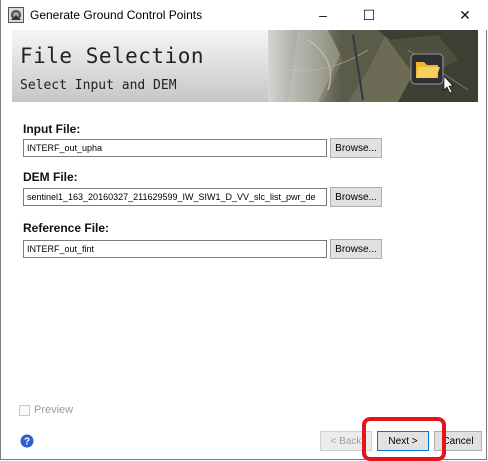 Image resolution: width=488 pixels, height=461 pixels. Describe the element at coordinates (24, 410) in the screenshot. I see `preview-checkbox` at that location.